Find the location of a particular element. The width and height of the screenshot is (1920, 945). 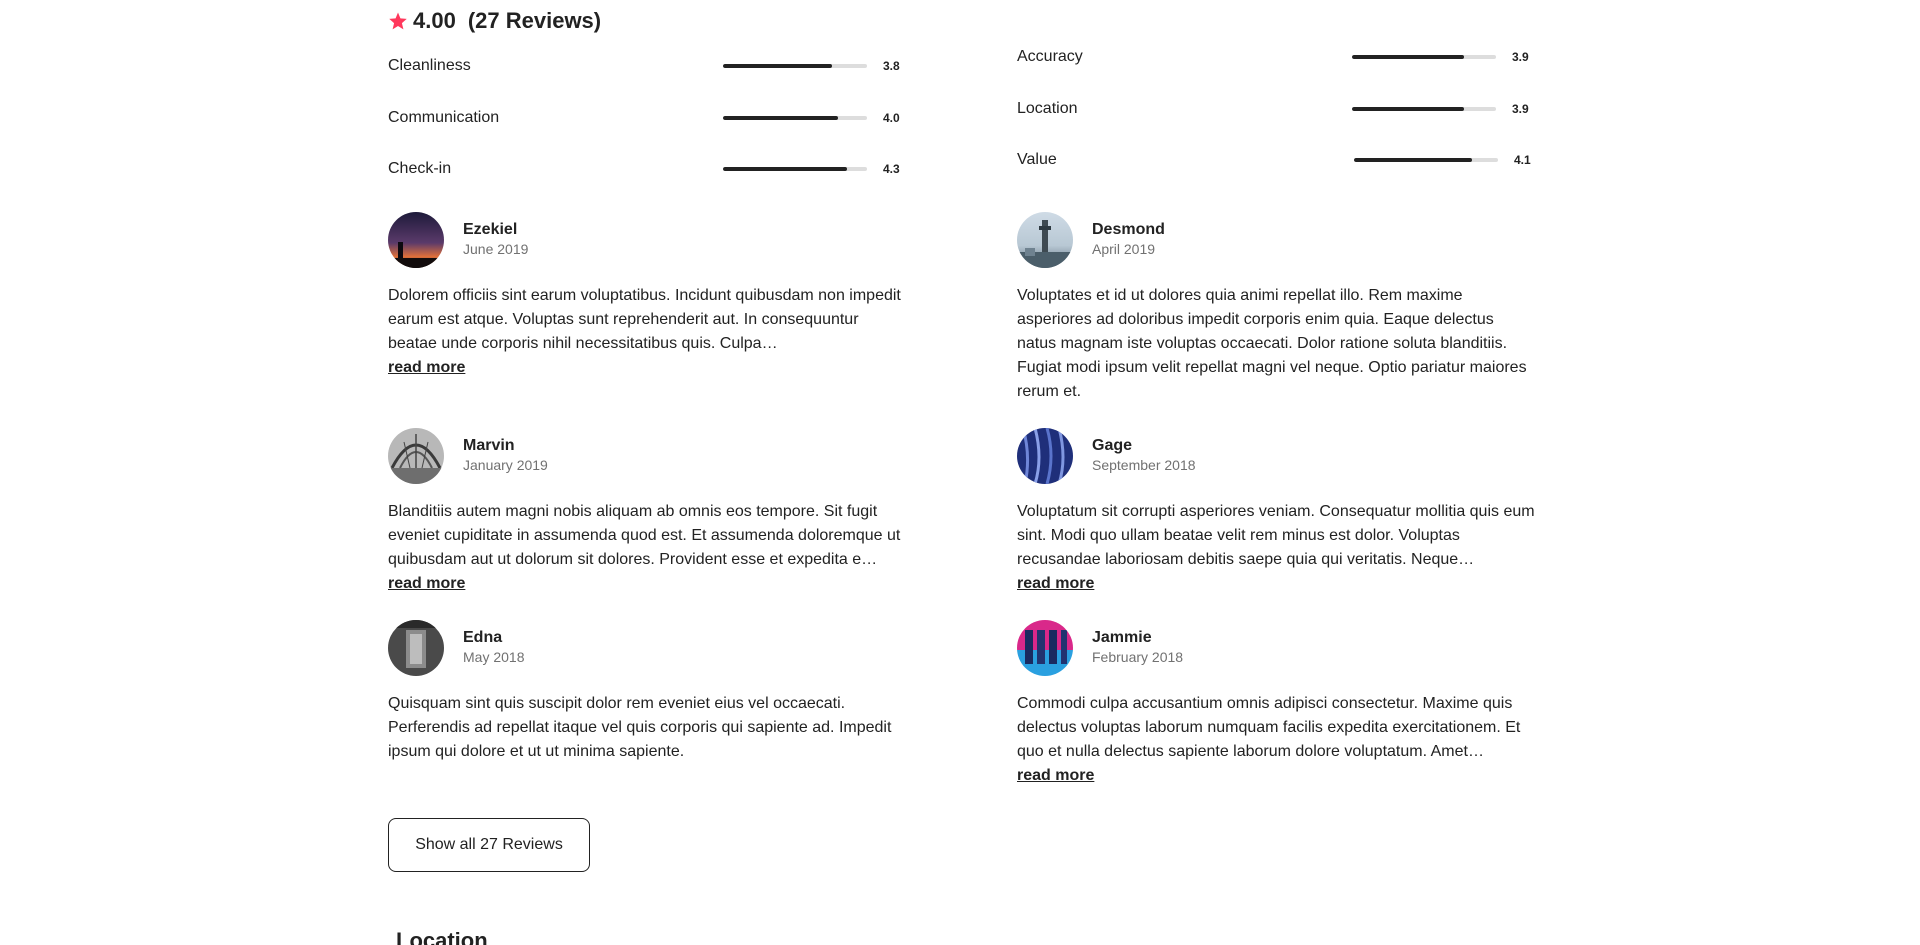

review-header: Desmond April 2019 is located at coordinates (1277, 240).